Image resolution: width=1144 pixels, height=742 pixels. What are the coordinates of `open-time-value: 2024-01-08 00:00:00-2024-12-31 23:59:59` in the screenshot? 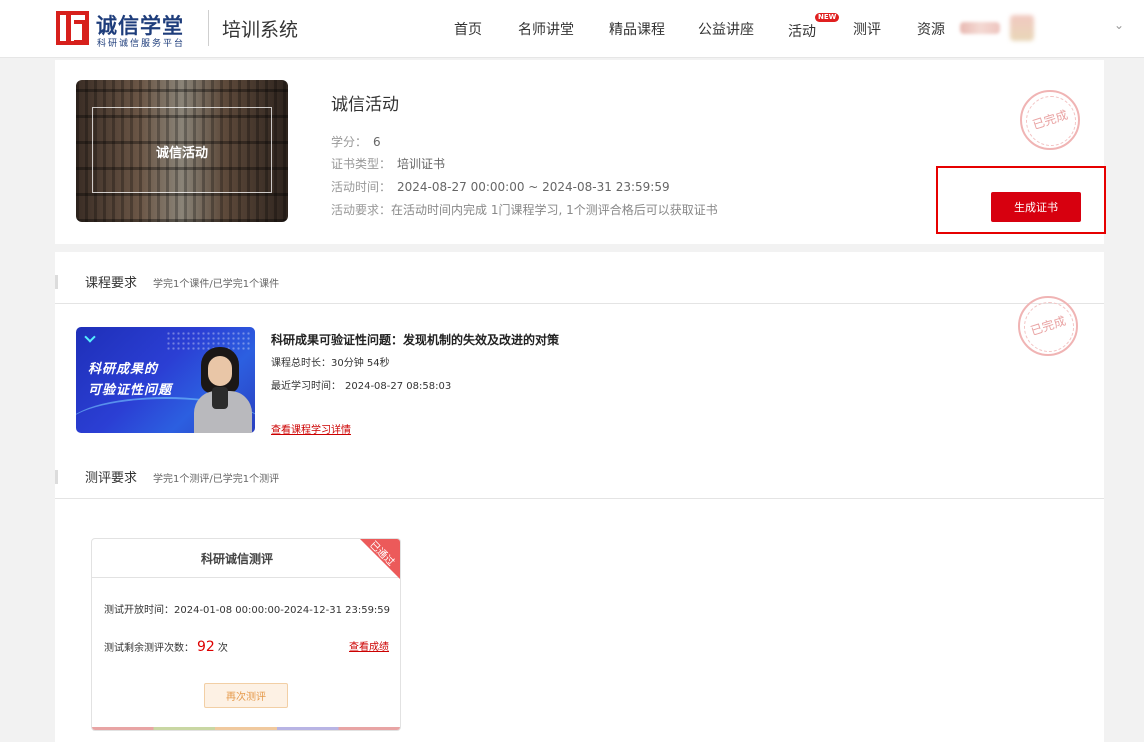 It's located at (282, 610).